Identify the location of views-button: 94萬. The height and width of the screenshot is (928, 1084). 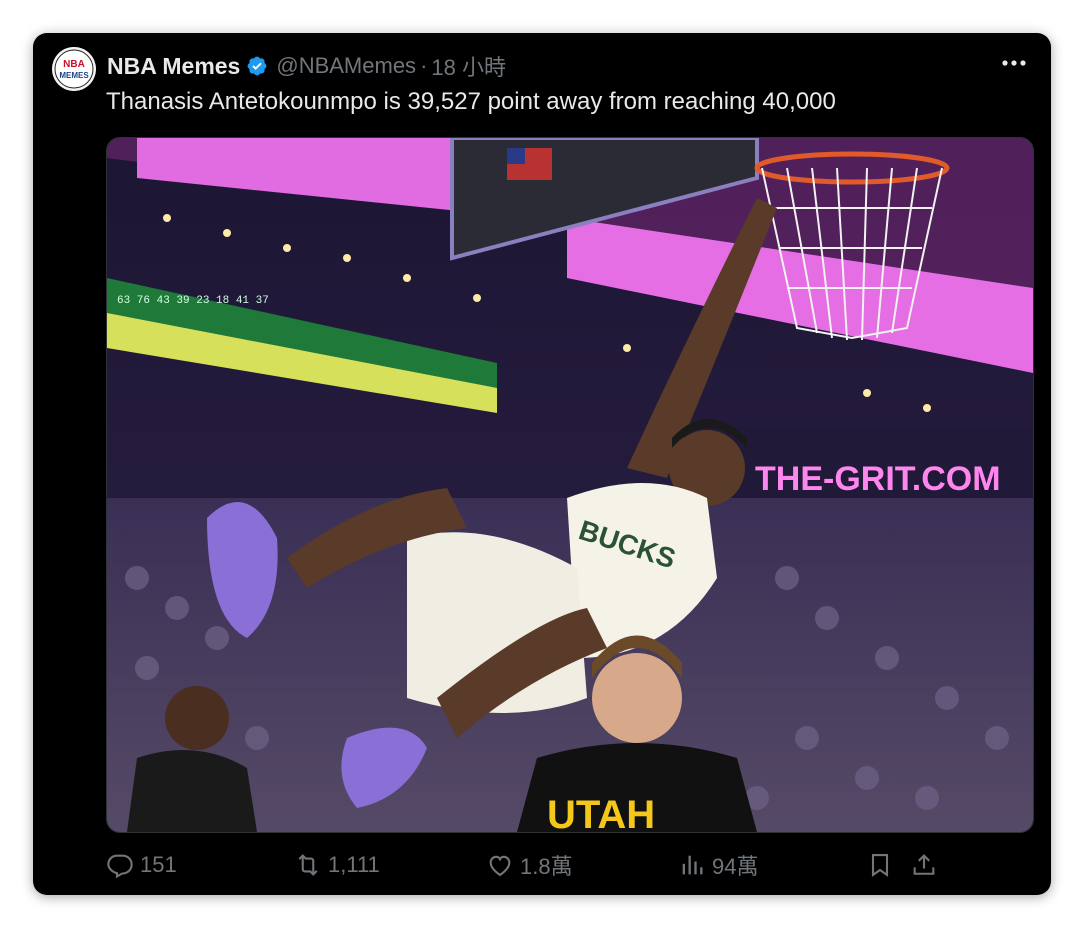
(718, 865).